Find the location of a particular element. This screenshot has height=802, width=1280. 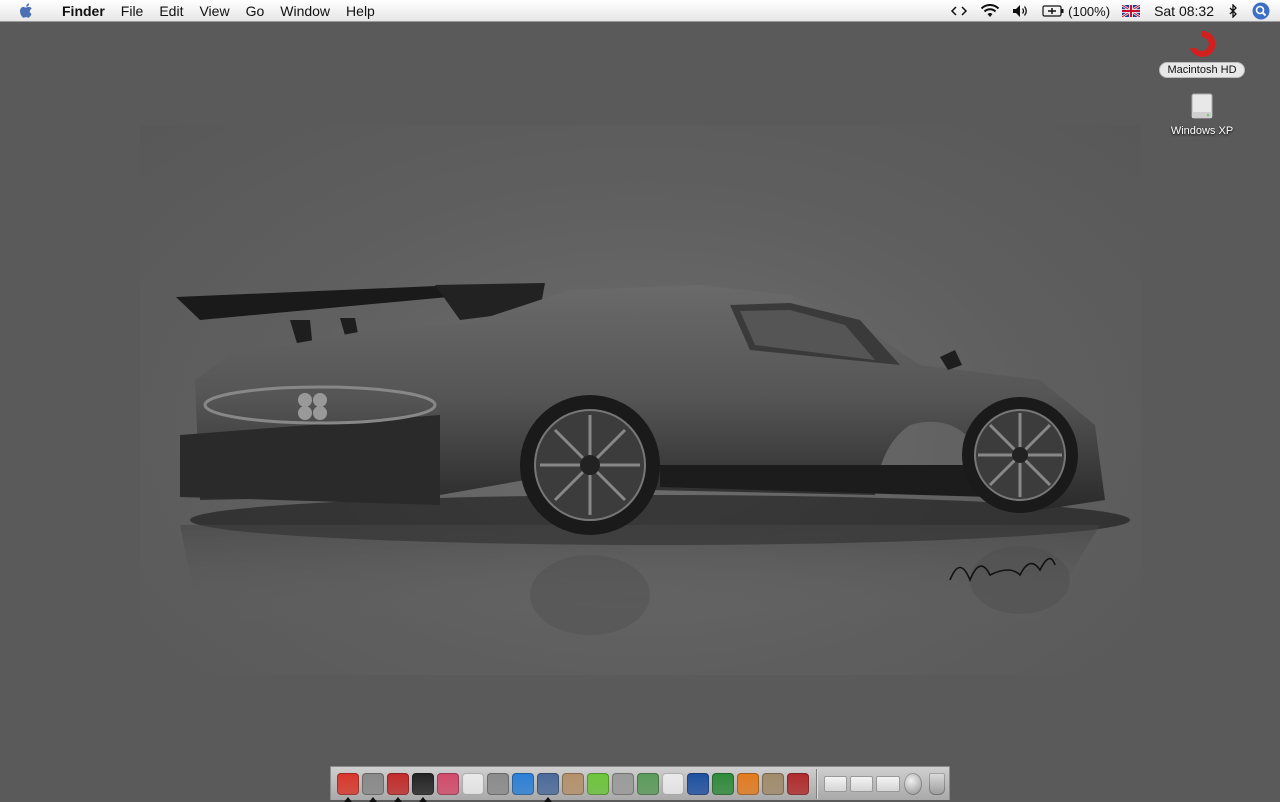

terminal-icon is located at coordinates (422, 787).